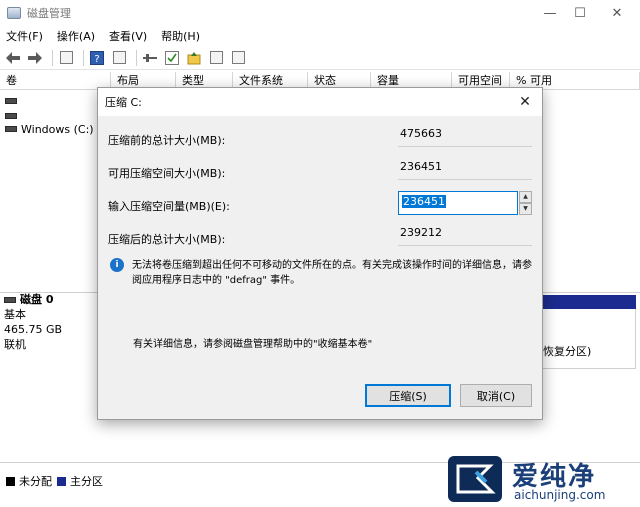 The width and height of the screenshot is (640, 507). What do you see at coordinates (458, 203) in the screenshot?
I see `shrink-amount-input: 236451` at bounding box center [458, 203].